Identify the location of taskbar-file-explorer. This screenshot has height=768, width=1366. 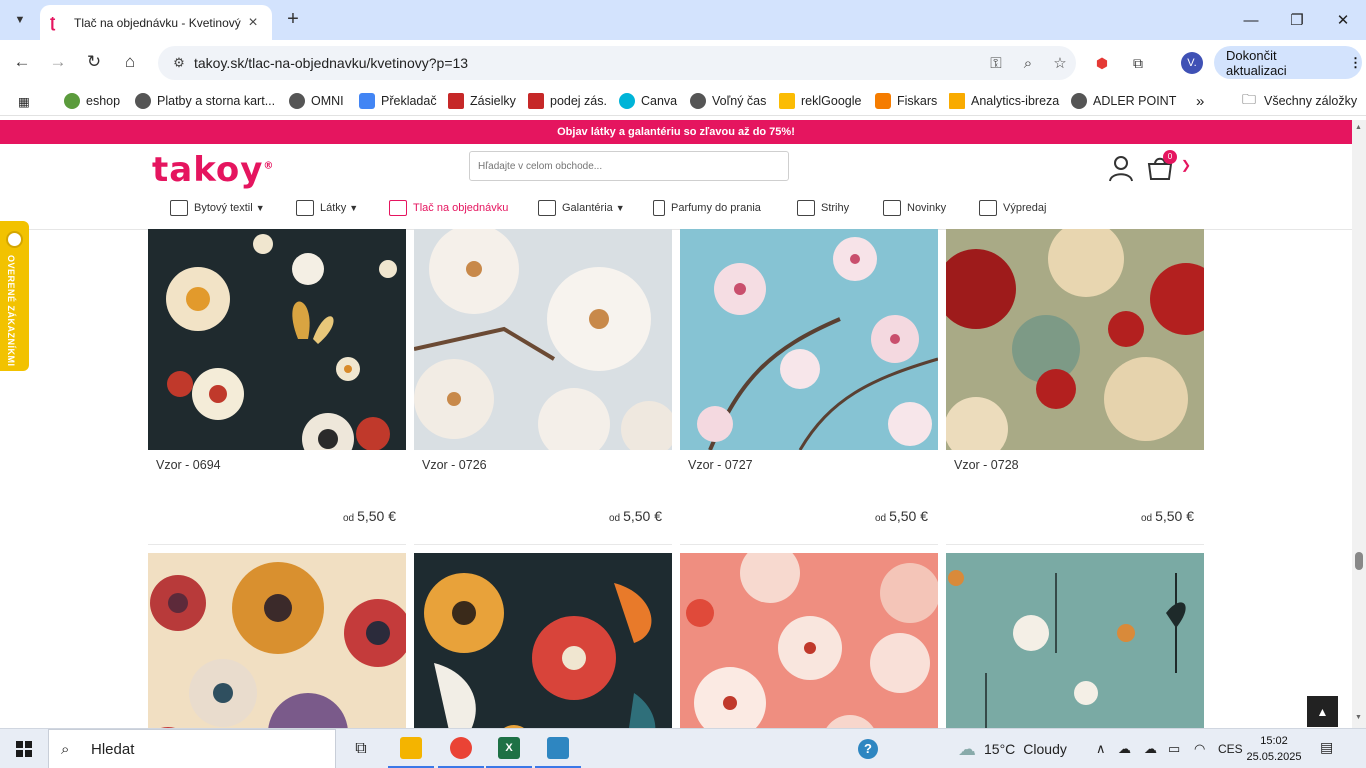
(411, 748).